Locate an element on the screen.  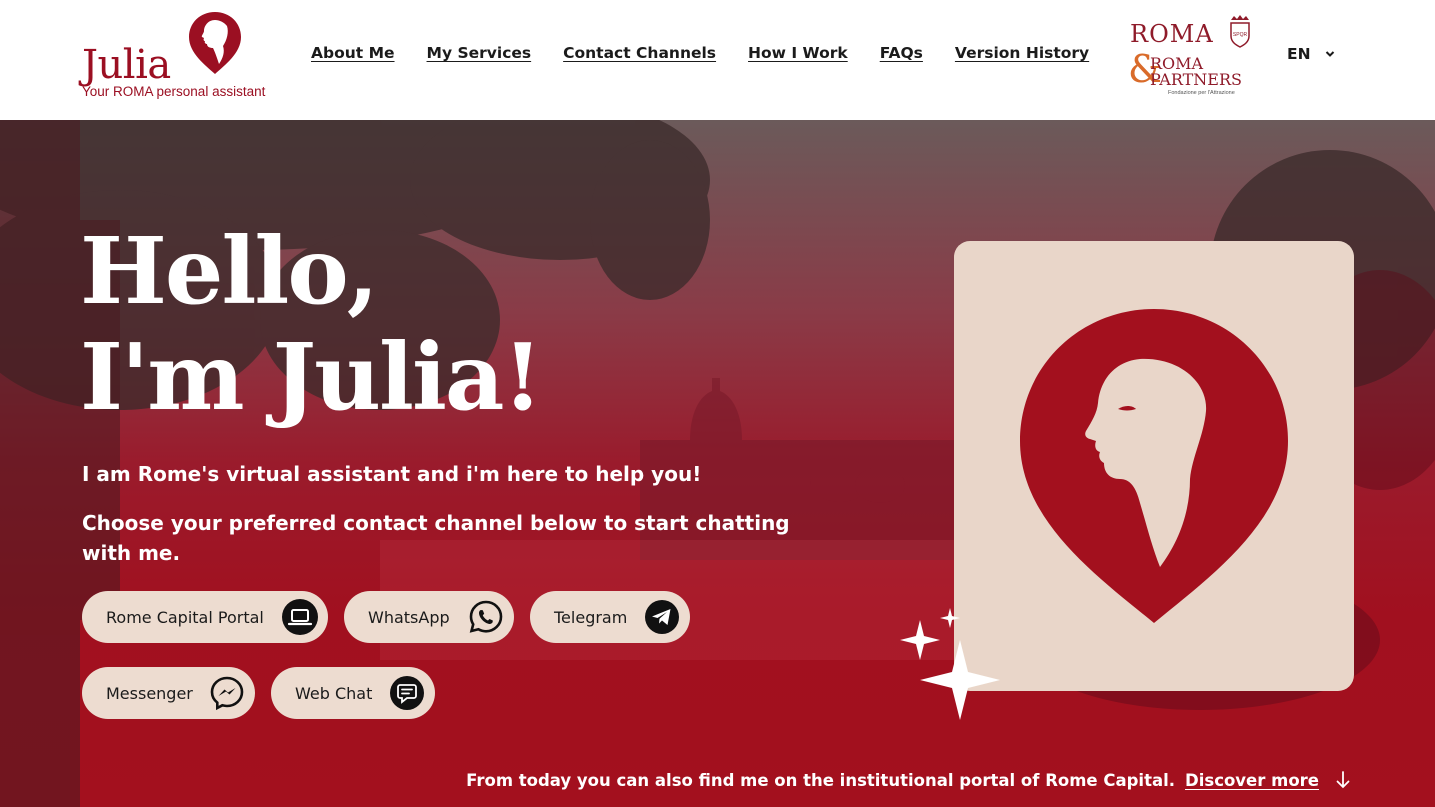
partner-subtitle: Fondazione per l'Attrazione is located at coordinates (1201, 93).